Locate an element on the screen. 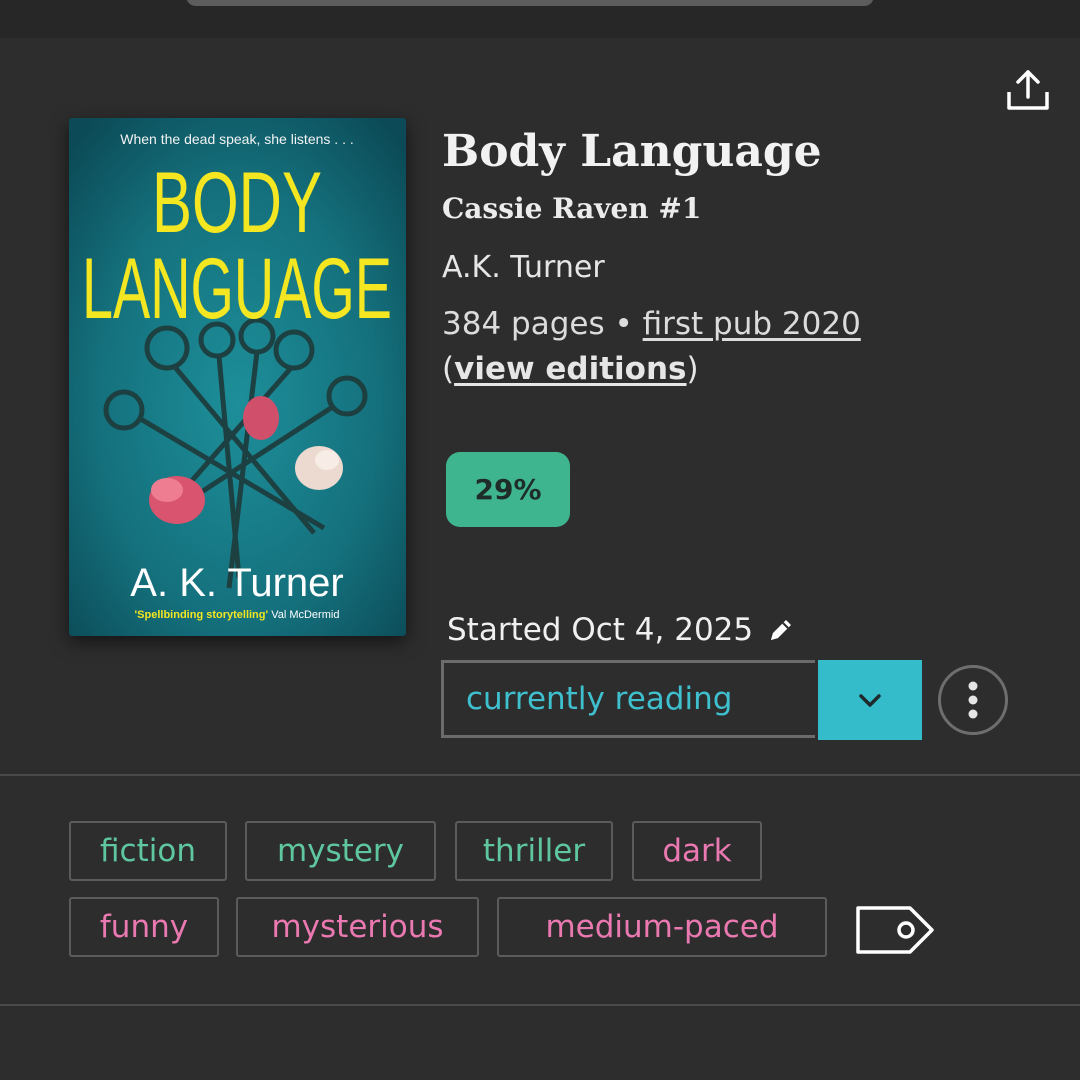 The width and height of the screenshot is (1080, 1080). cover-title-line2: LANGUAGE is located at coordinates (237, 289).